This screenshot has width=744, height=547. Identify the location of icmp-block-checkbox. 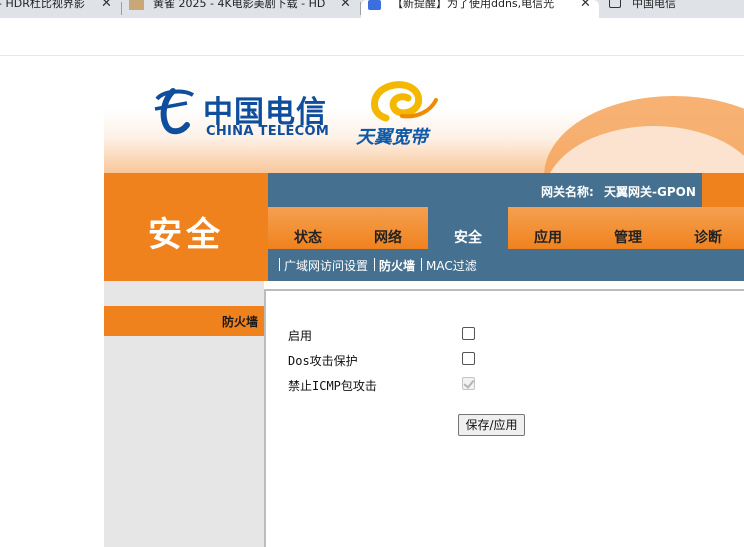
(468, 383).